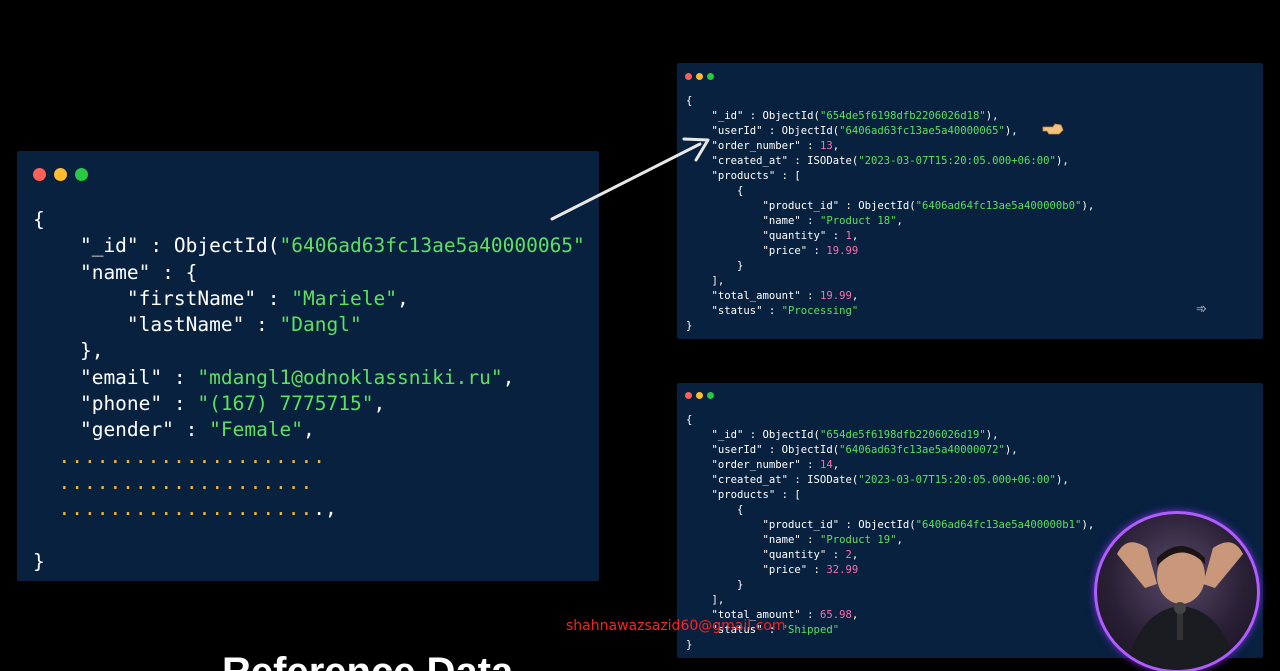 The image size is (1280, 671). What do you see at coordinates (1201, 309) in the screenshot?
I see `cursor-arrow-icon: ➾` at bounding box center [1201, 309].